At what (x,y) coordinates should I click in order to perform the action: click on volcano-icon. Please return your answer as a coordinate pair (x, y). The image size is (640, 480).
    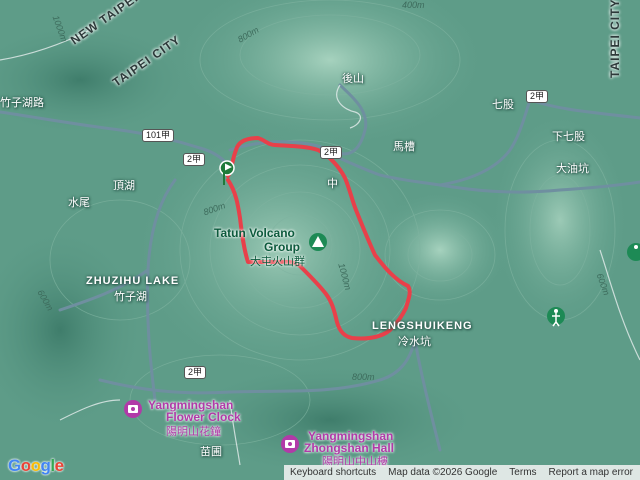
    Looking at the image, I should click on (318, 242).